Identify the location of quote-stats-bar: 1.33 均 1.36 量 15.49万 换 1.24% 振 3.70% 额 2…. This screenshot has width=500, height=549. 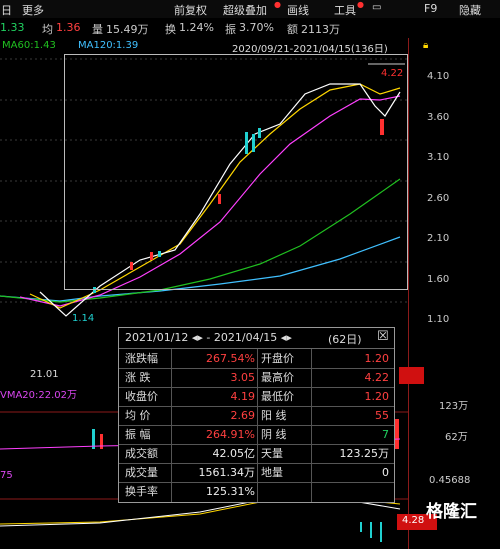
(250, 28).